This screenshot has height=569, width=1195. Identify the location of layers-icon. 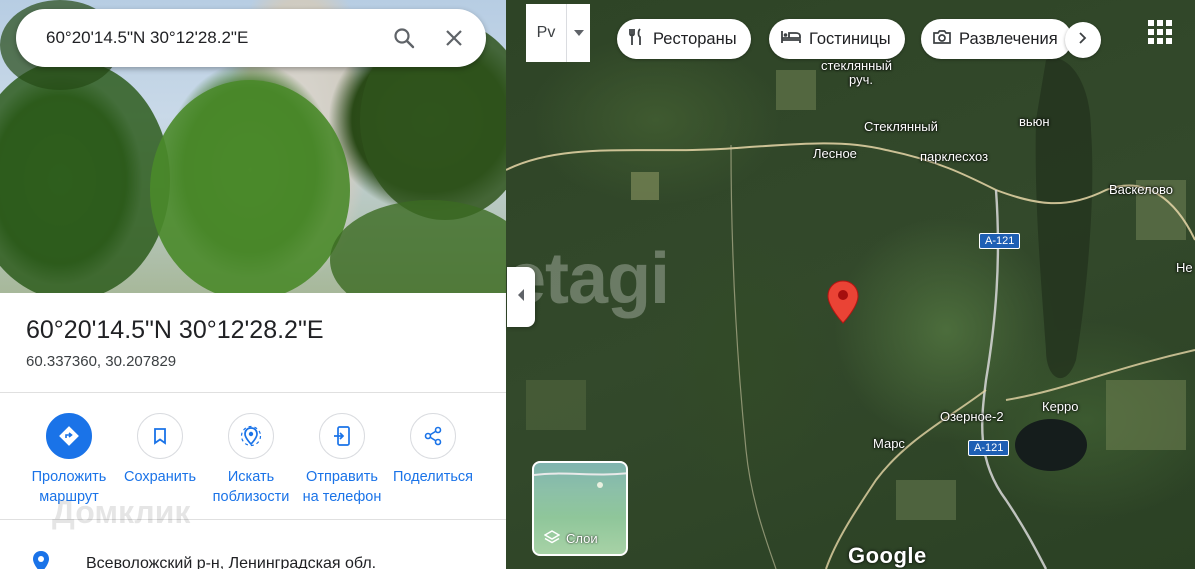
(552, 538).